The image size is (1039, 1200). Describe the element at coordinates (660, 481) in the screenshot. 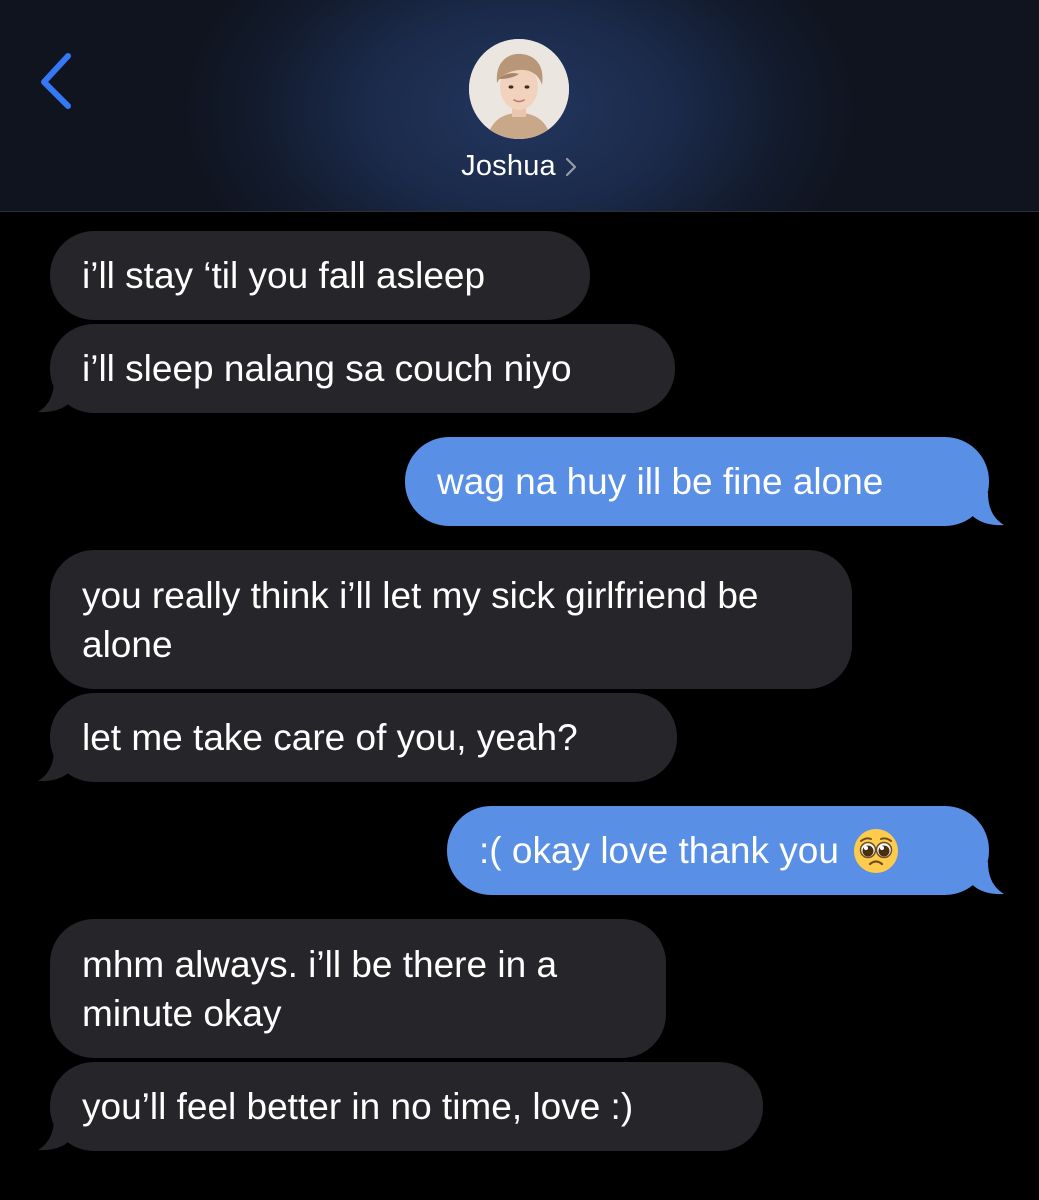

I see `message-text: wag na huy ill be fine alone` at that location.